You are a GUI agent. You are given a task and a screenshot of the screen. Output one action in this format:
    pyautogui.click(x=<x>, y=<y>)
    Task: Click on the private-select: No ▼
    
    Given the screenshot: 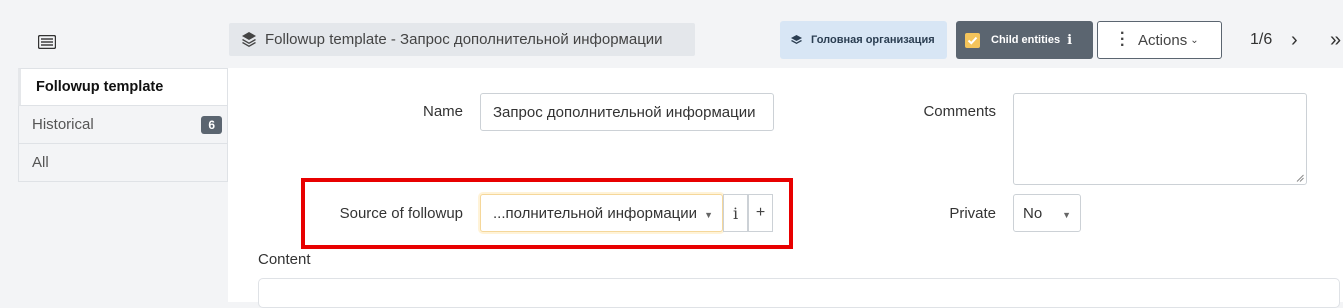 What is the action you would take?
    pyautogui.click(x=1047, y=213)
    